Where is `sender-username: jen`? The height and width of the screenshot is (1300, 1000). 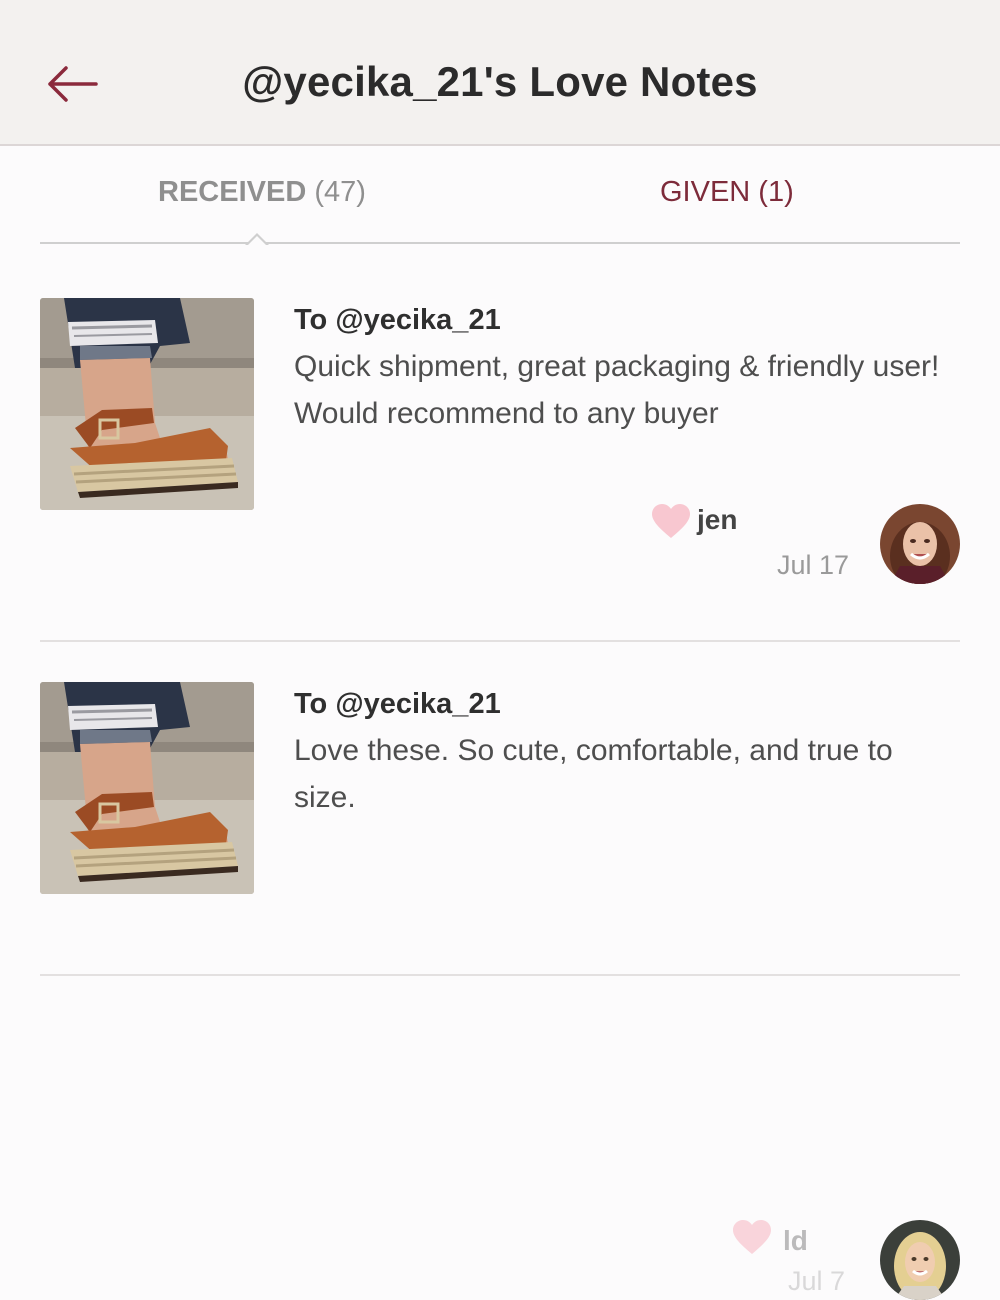
sender-username: jen is located at coordinates (717, 520).